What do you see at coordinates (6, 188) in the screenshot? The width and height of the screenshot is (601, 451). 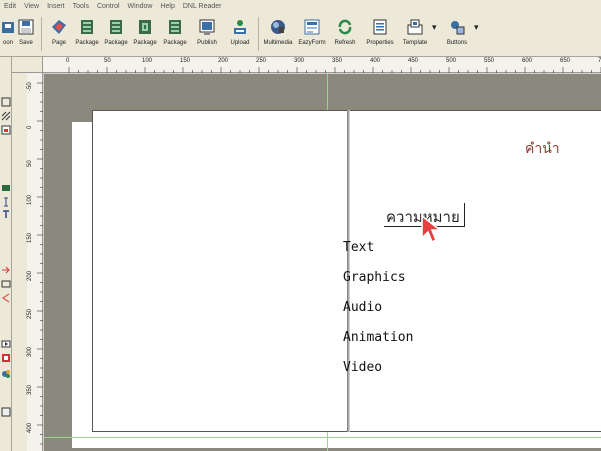 I see `picture-tool-icon` at bounding box center [6, 188].